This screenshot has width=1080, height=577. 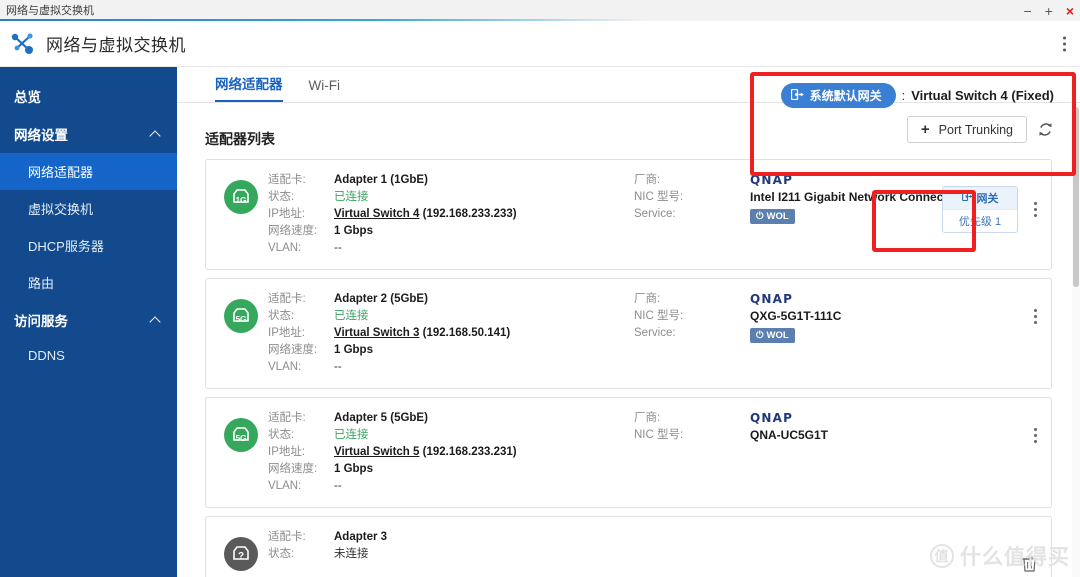 What do you see at coordinates (1045, 129) in the screenshot?
I see `refresh-icon` at bounding box center [1045, 129].